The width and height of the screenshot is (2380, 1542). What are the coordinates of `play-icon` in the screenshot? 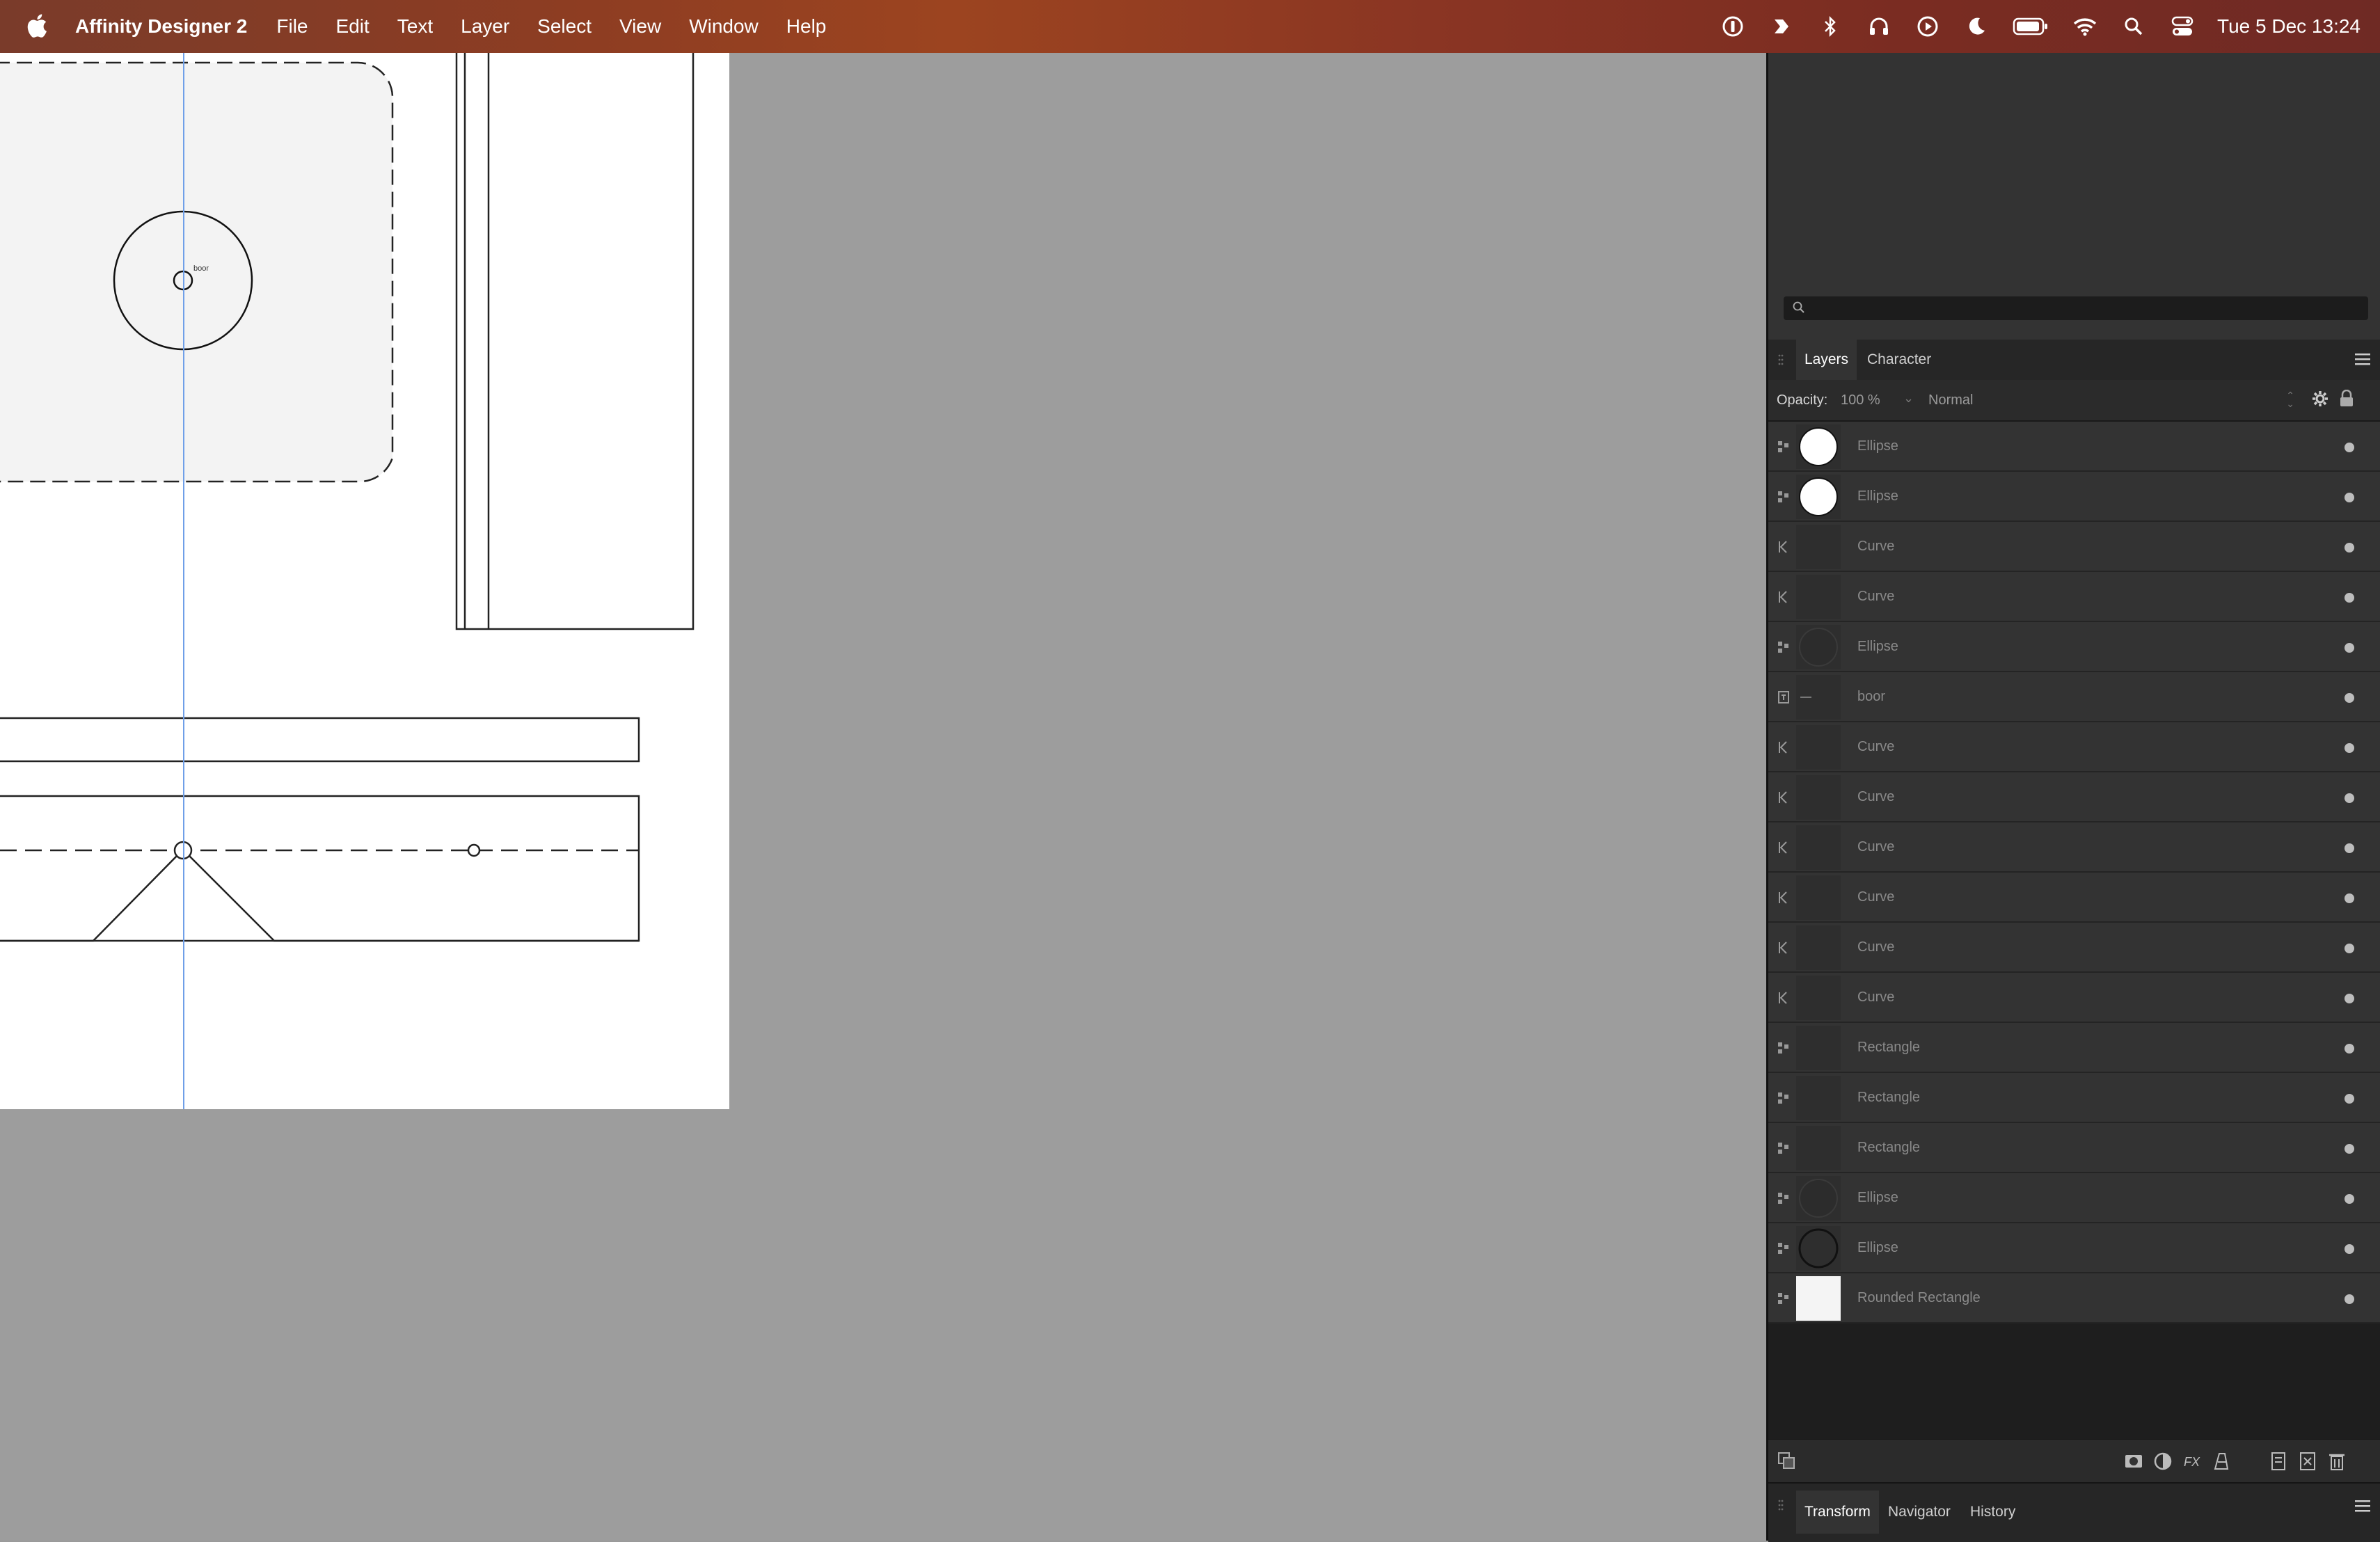 It's located at (1927, 26).